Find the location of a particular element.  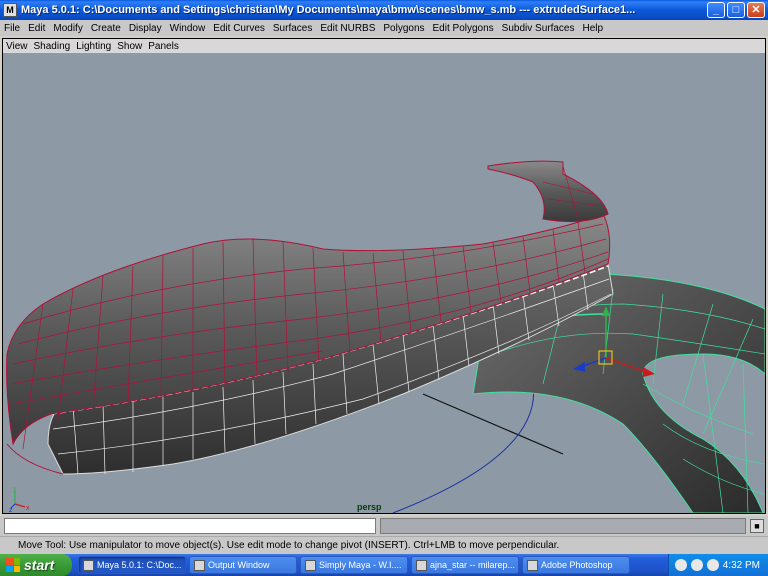

script-editor-icon: ■ is located at coordinates (757, 526).